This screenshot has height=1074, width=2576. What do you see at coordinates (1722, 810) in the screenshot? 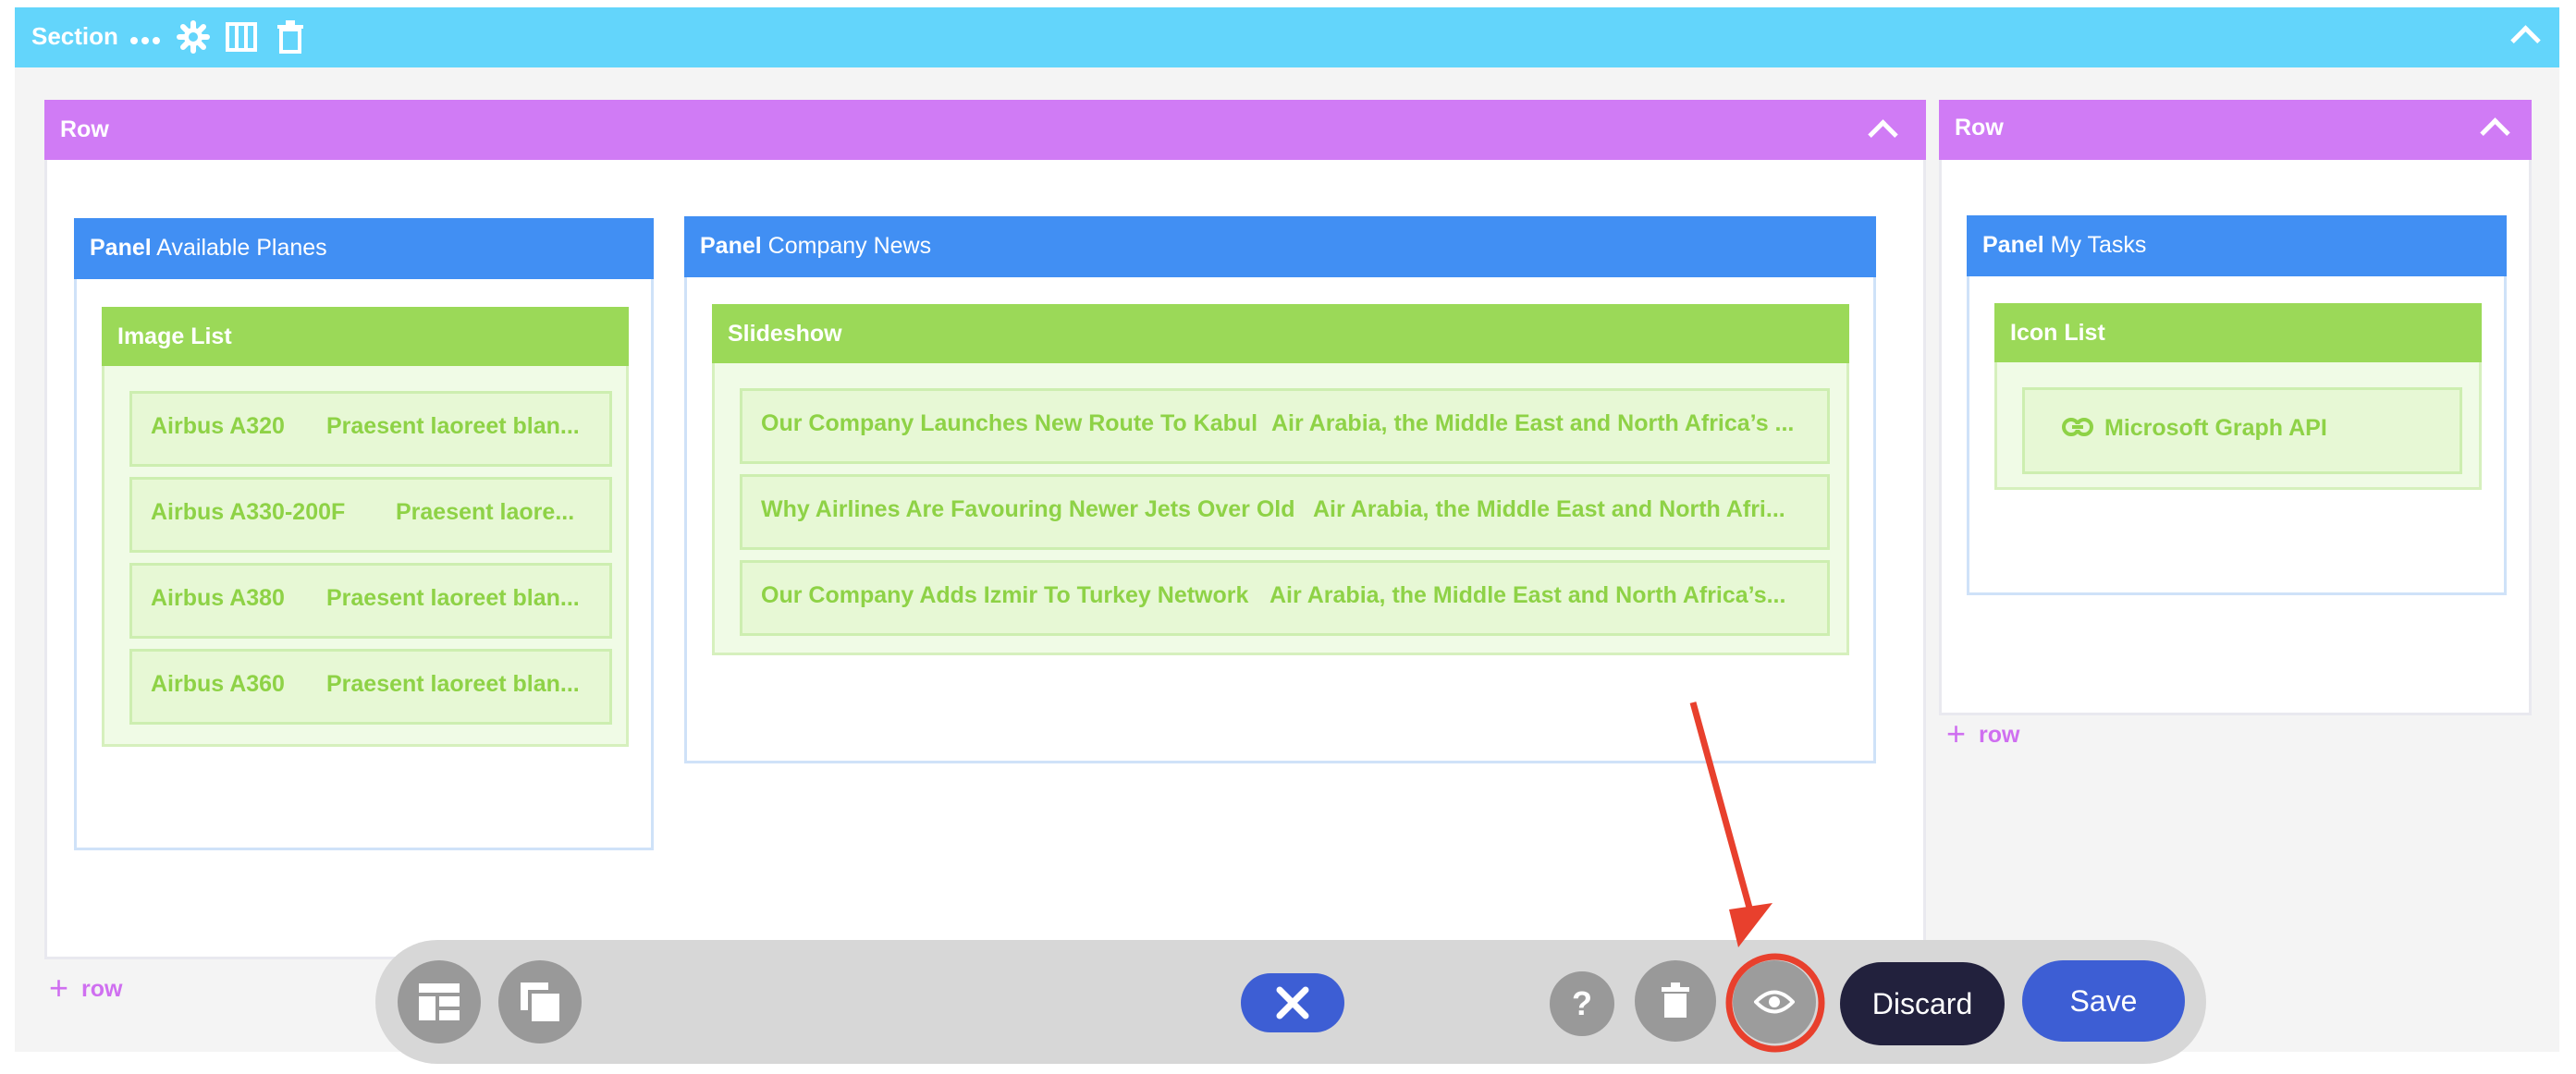
I see `annotation-arrow-shaft` at bounding box center [1722, 810].